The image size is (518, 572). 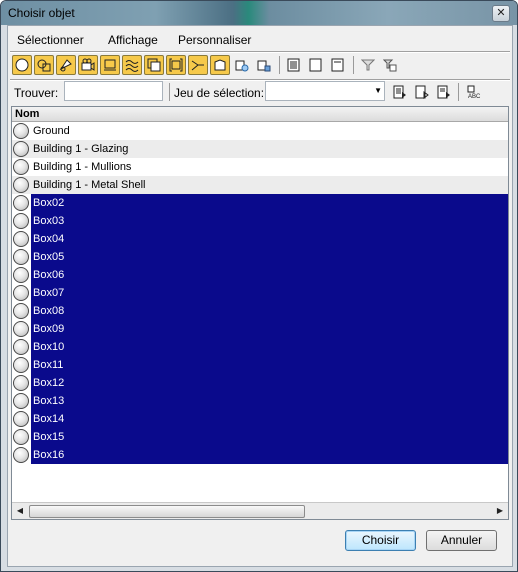 I want to click on list-item-label: Box15, so click(x=269, y=437).